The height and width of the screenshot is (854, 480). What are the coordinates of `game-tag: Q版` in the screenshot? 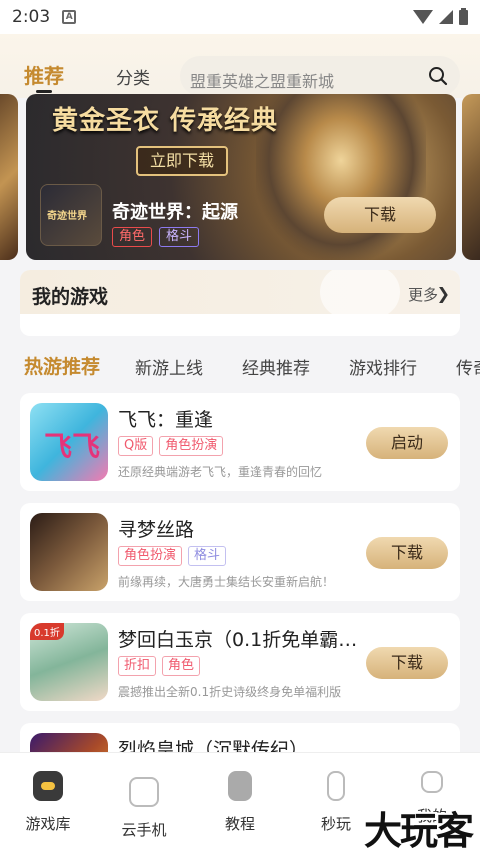 It's located at (136, 446).